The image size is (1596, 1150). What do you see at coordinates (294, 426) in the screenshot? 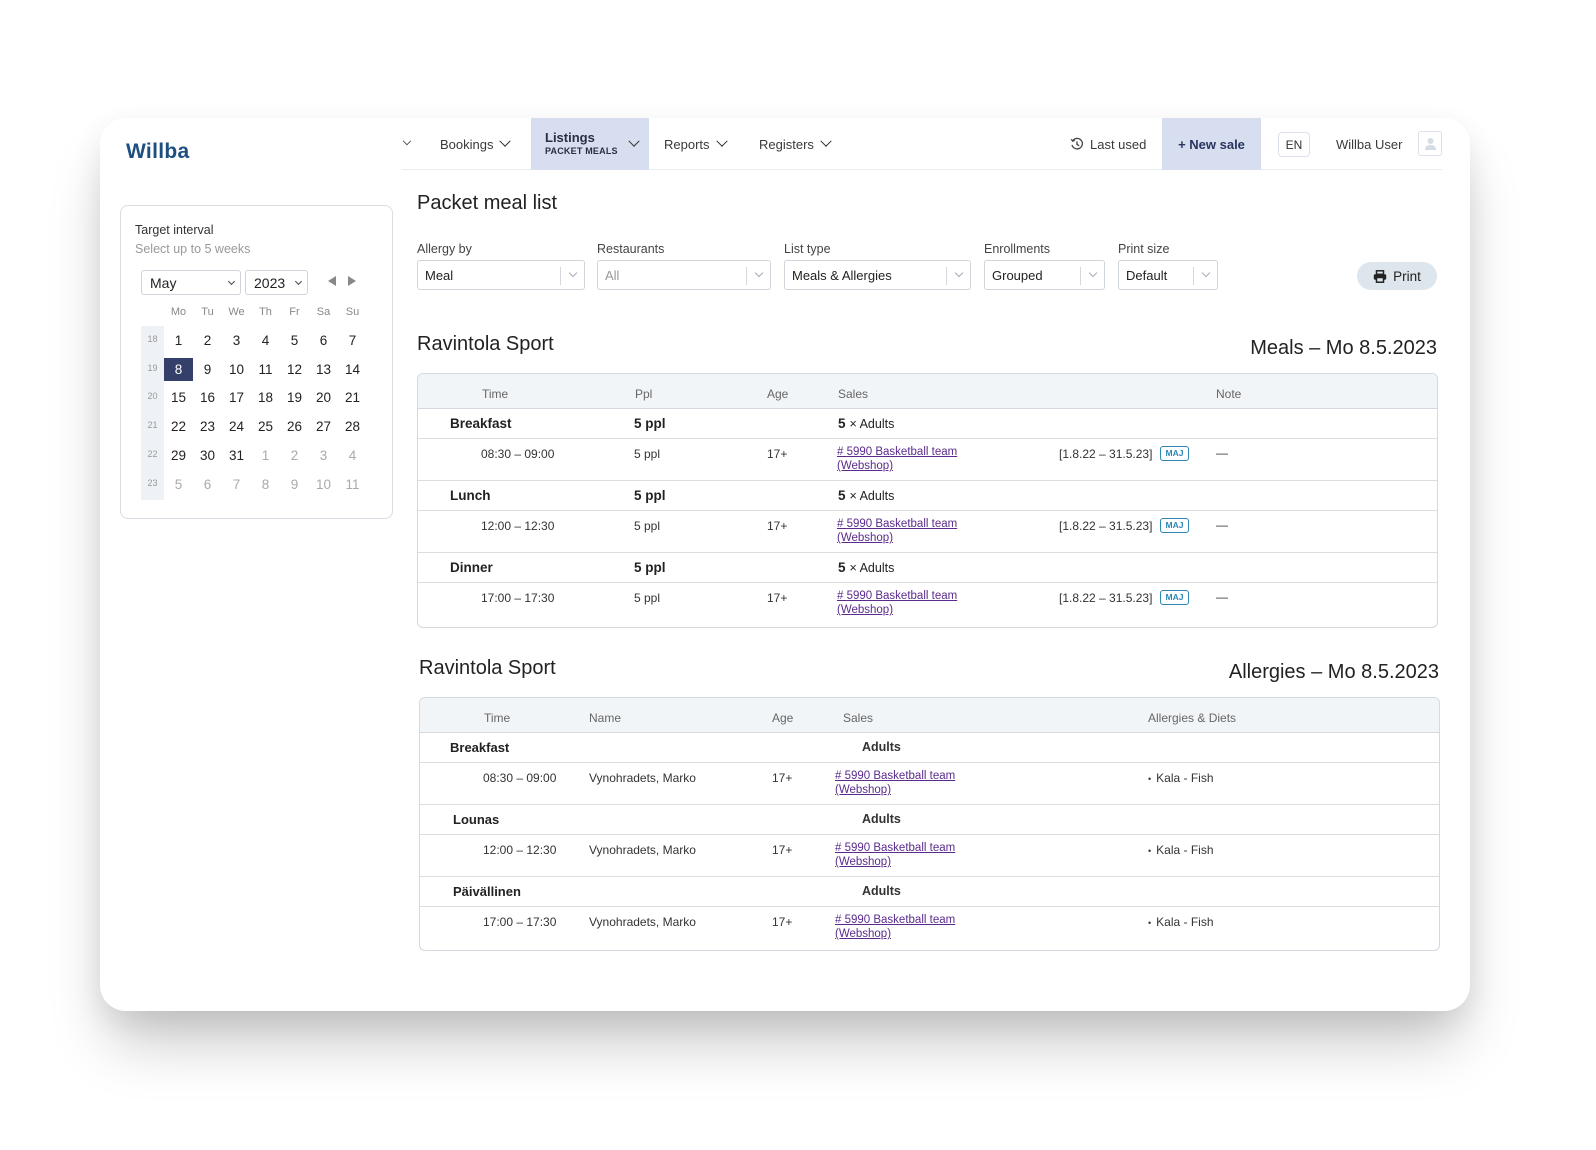
I see `calendar-day: 26` at bounding box center [294, 426].